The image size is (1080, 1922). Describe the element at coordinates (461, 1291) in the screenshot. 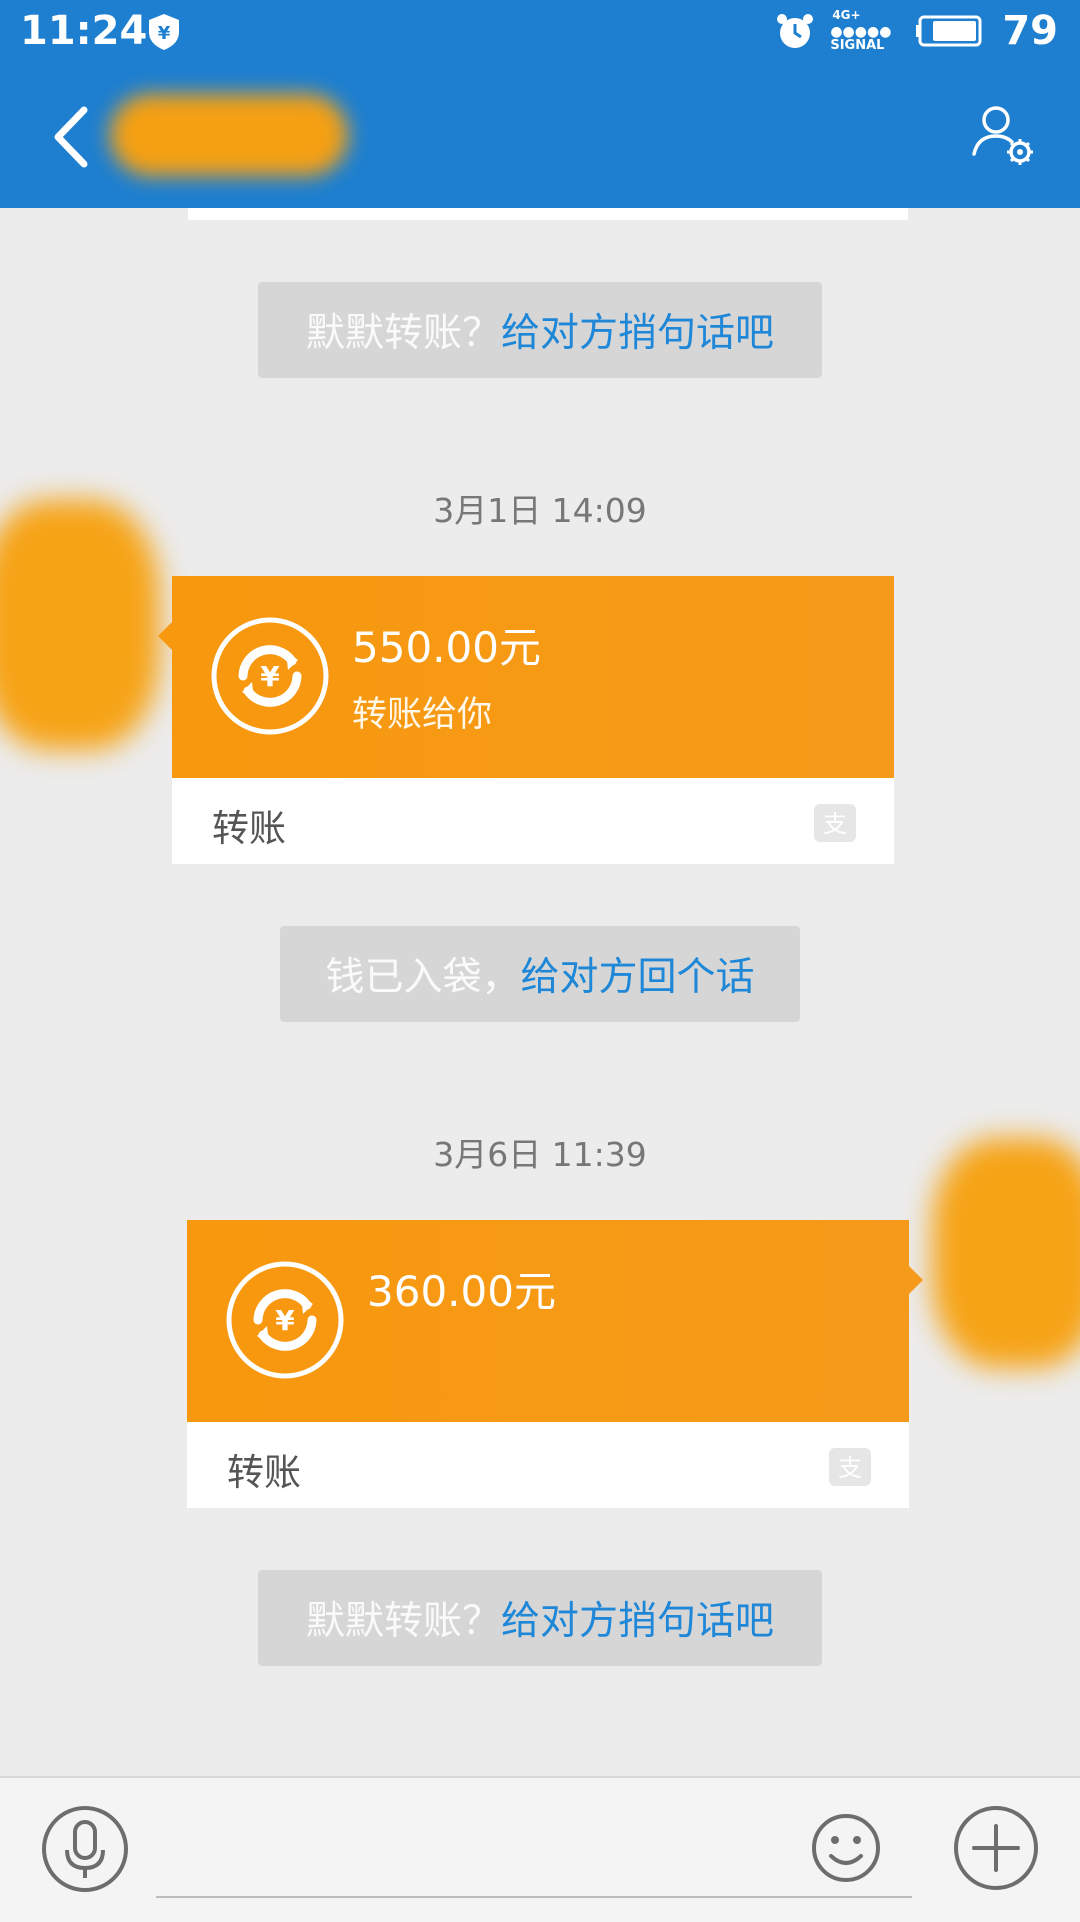

I see `transfer-amount: 360.00元` at that location.